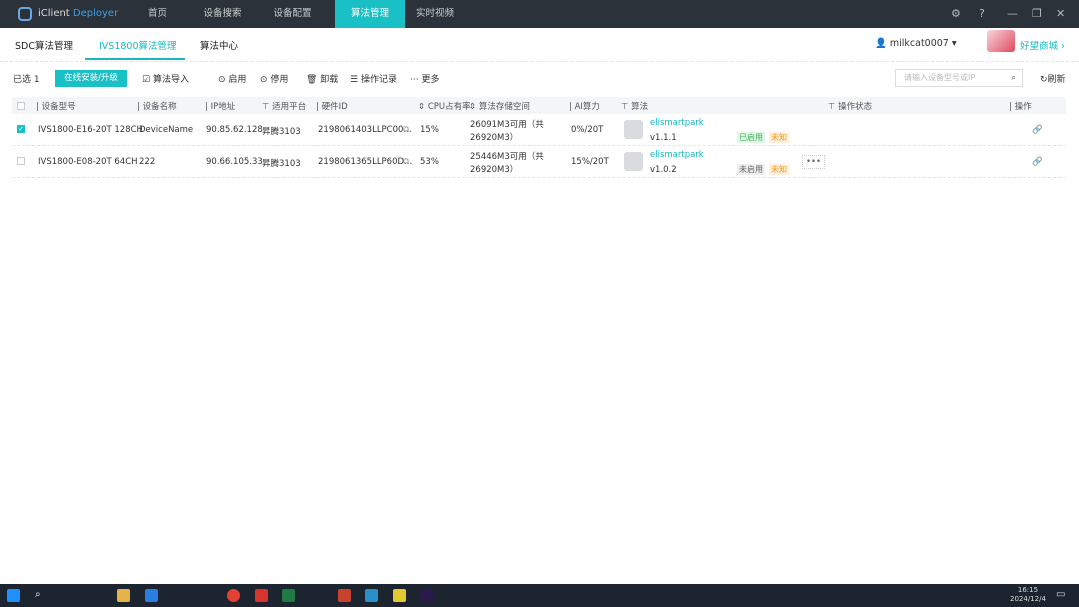 Image resolution: width=1079 pixels, height=607 pixels. Describe the element at coordinates (13, 595) in the screenshot. I see `start-icon` at that location.